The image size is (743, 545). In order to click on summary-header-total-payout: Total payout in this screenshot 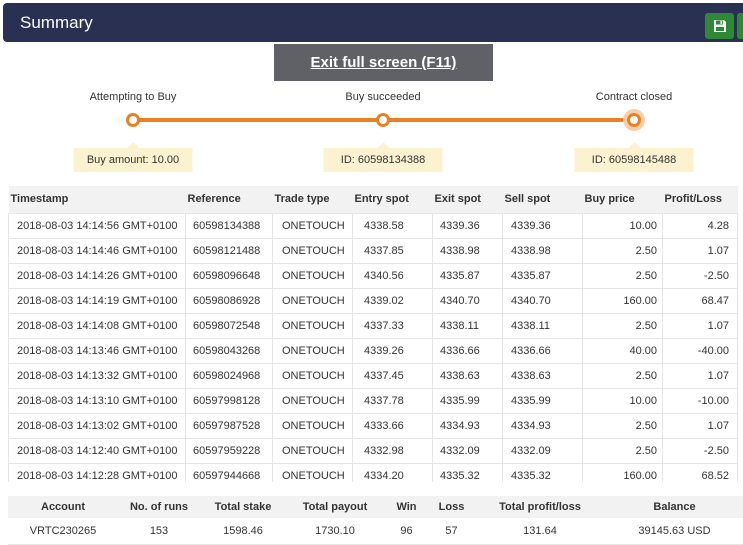, I will do `click(335, 507)`.